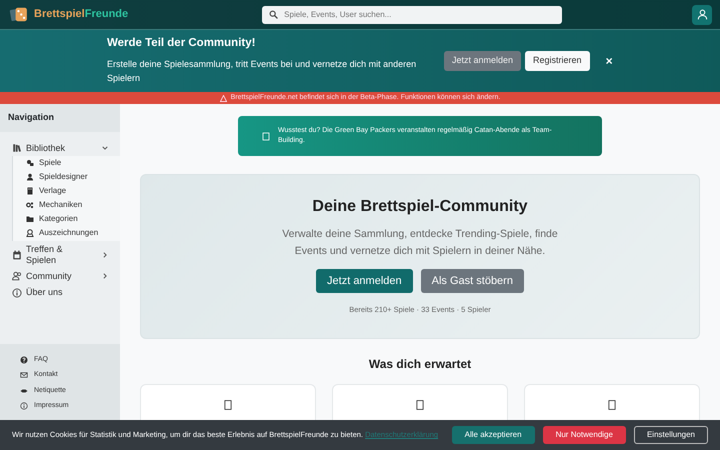 This screenshot has width=720, height=450. I want to click on section-title: Was dich erwartet, so click(420, 364).